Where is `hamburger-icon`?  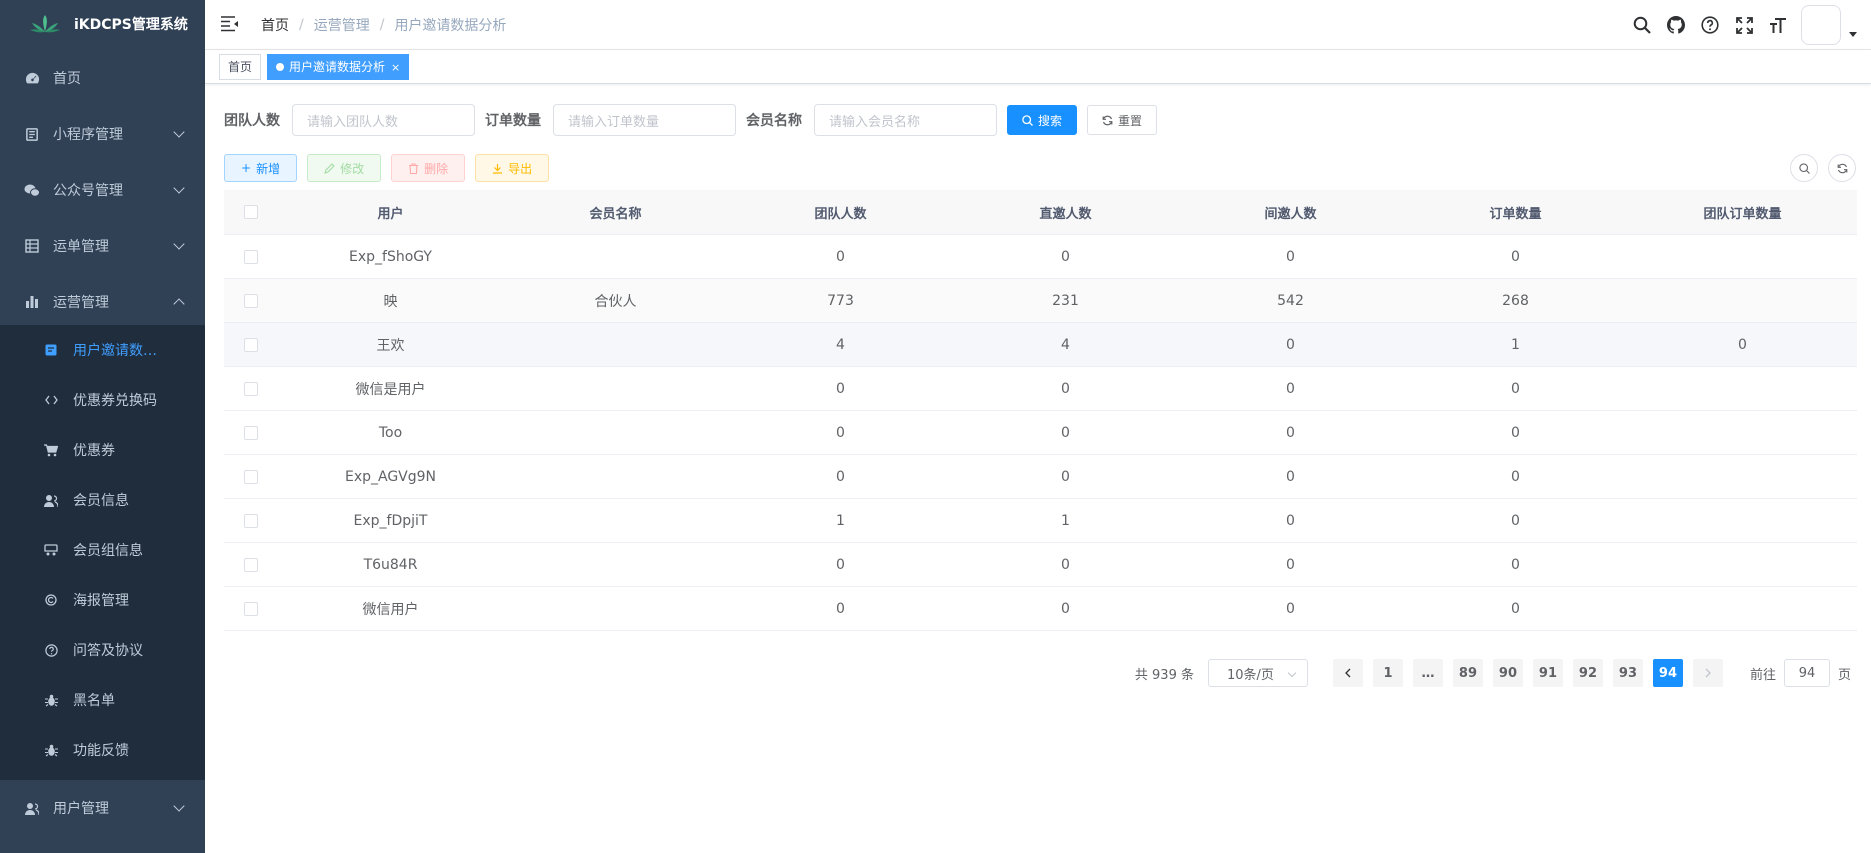 hamburger-icon is located at coordinates (230, 24).